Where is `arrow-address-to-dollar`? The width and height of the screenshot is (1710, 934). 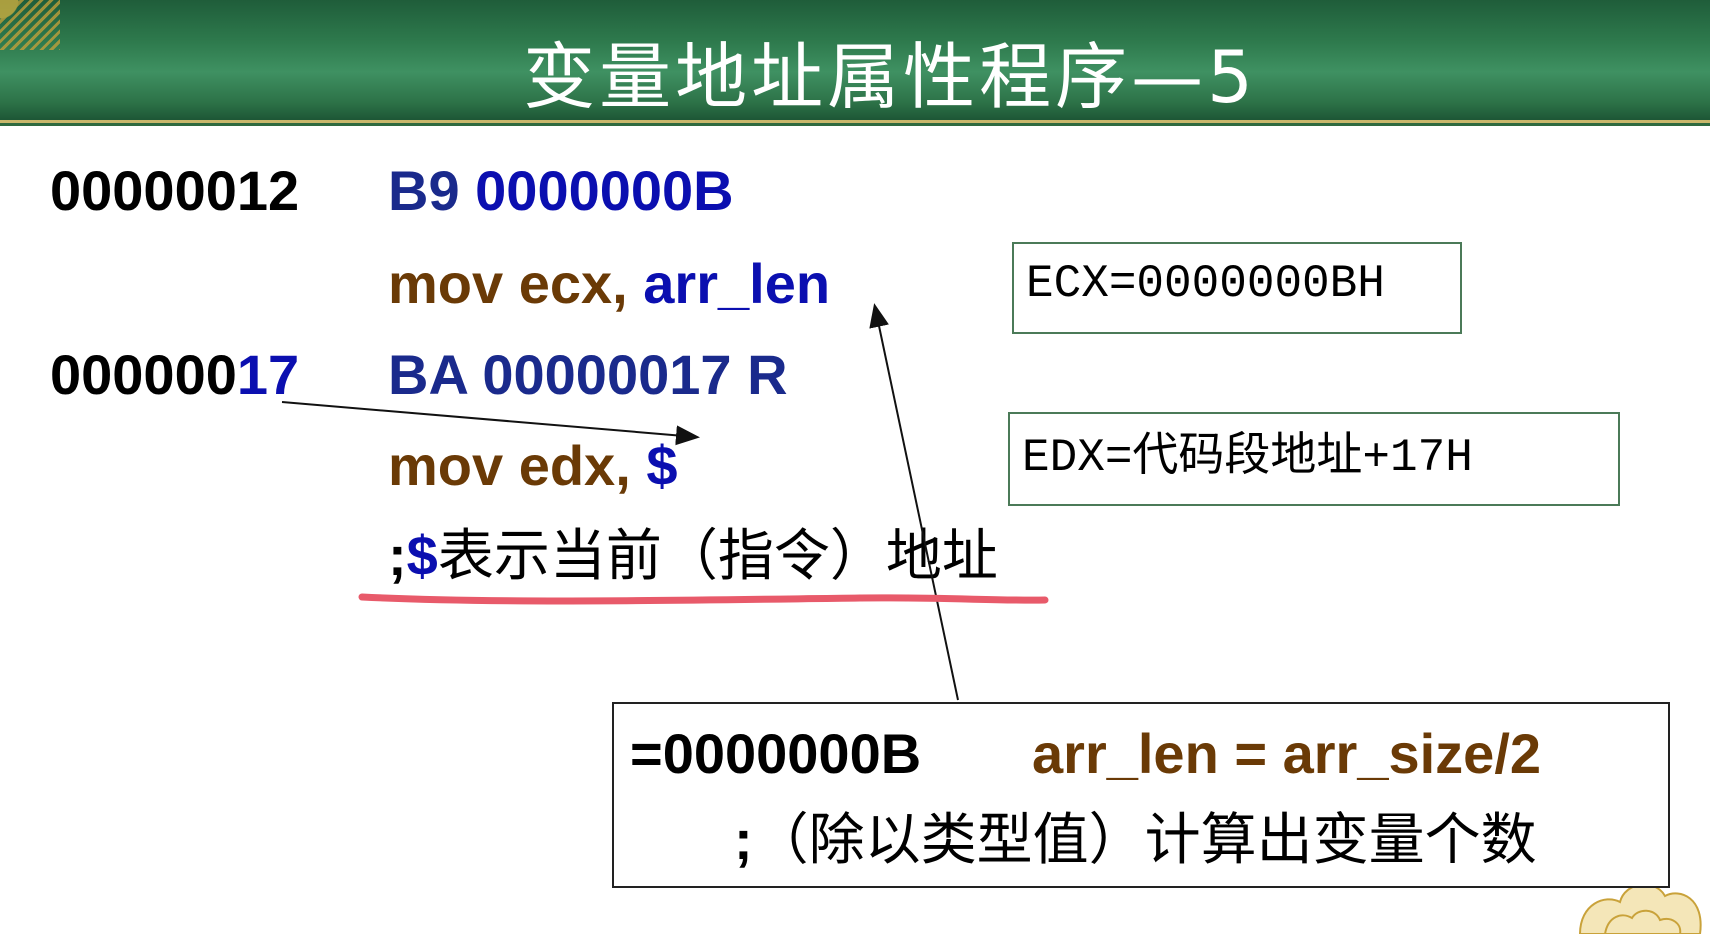 arrow-address-to-dollar is located at coordinates (490, 423).